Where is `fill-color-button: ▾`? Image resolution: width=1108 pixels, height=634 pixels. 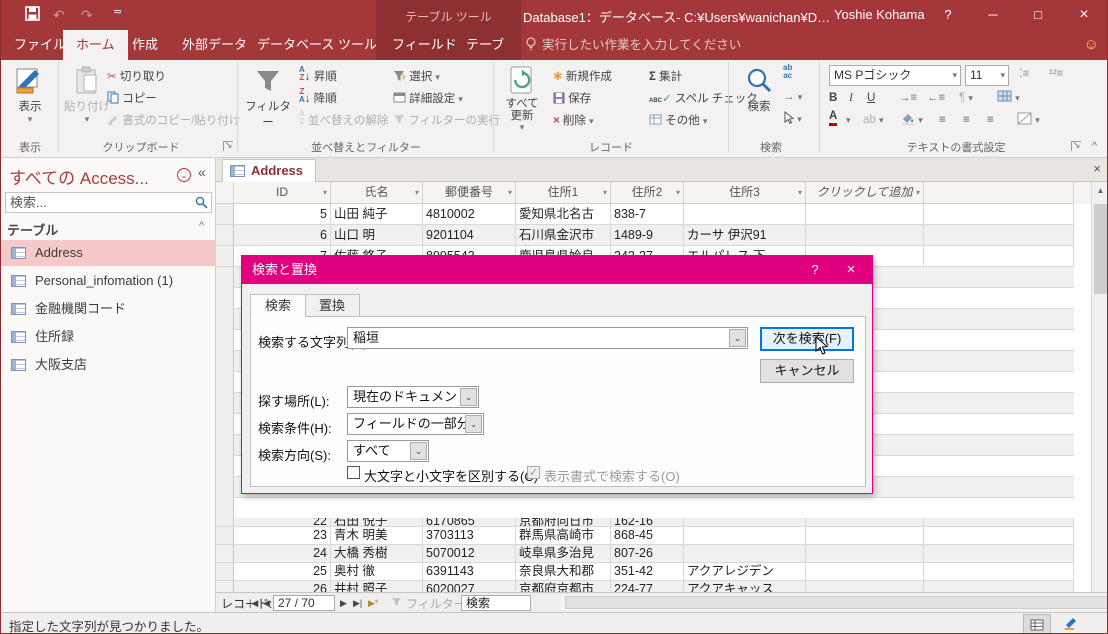 fill-color-button: ▾ is located at coordinates (912, 120).